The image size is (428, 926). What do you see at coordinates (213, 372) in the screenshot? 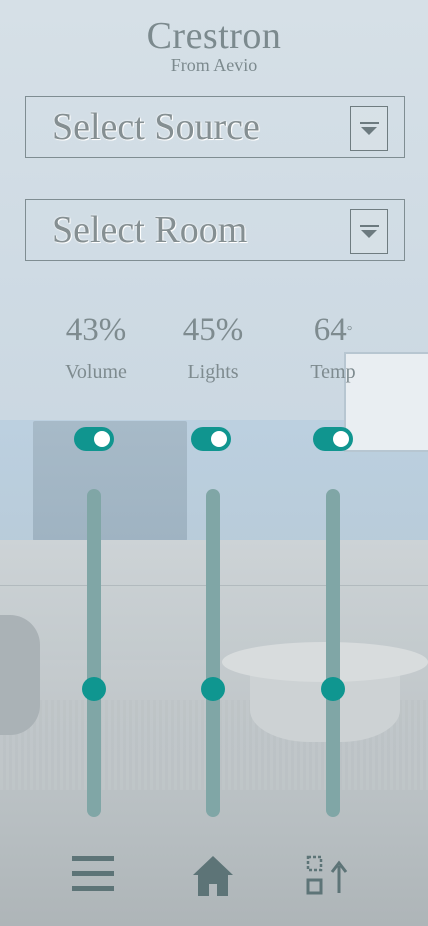
I see `lights-label: Lights` at bounding box center [213, 372].